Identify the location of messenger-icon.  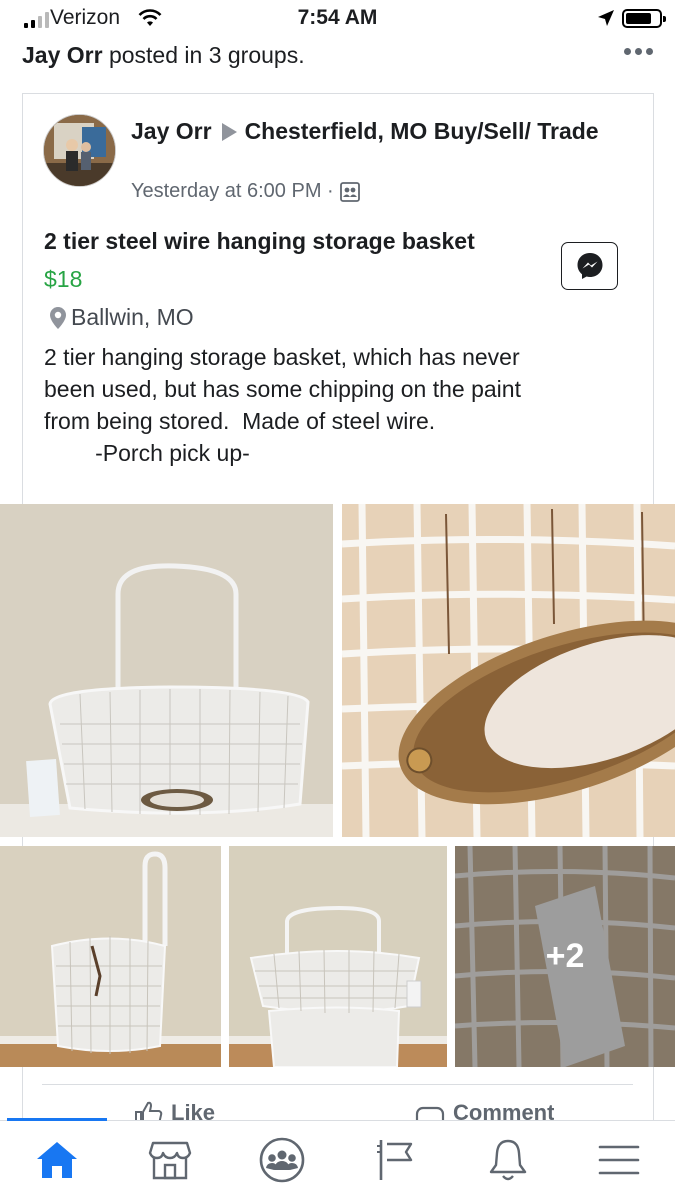
(589, 266).